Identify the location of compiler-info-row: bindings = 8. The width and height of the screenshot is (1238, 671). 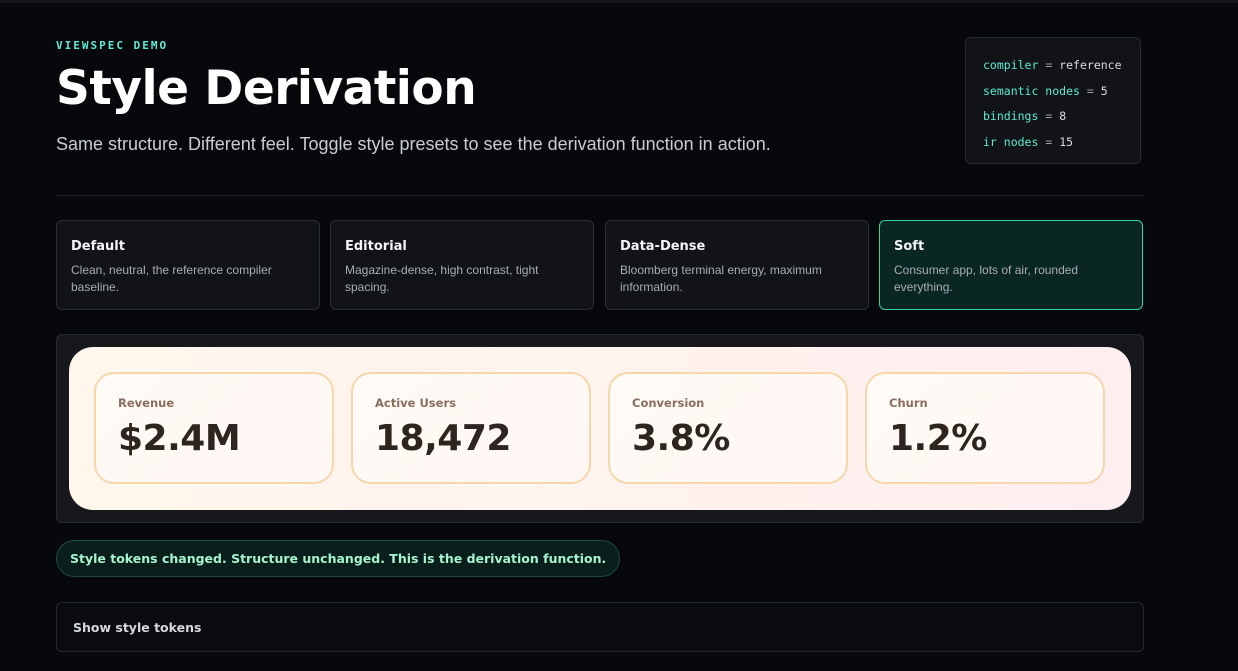
(1025, 116).